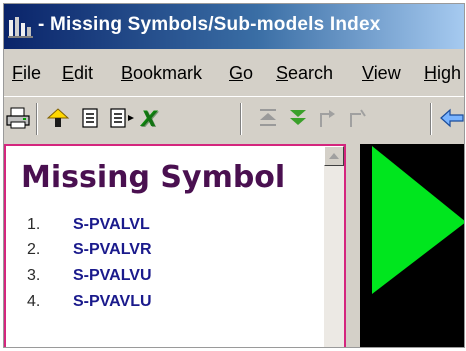 This screenshot has height=351, width=466. I want to click on symbol-preview-pane, so click(412, 245).